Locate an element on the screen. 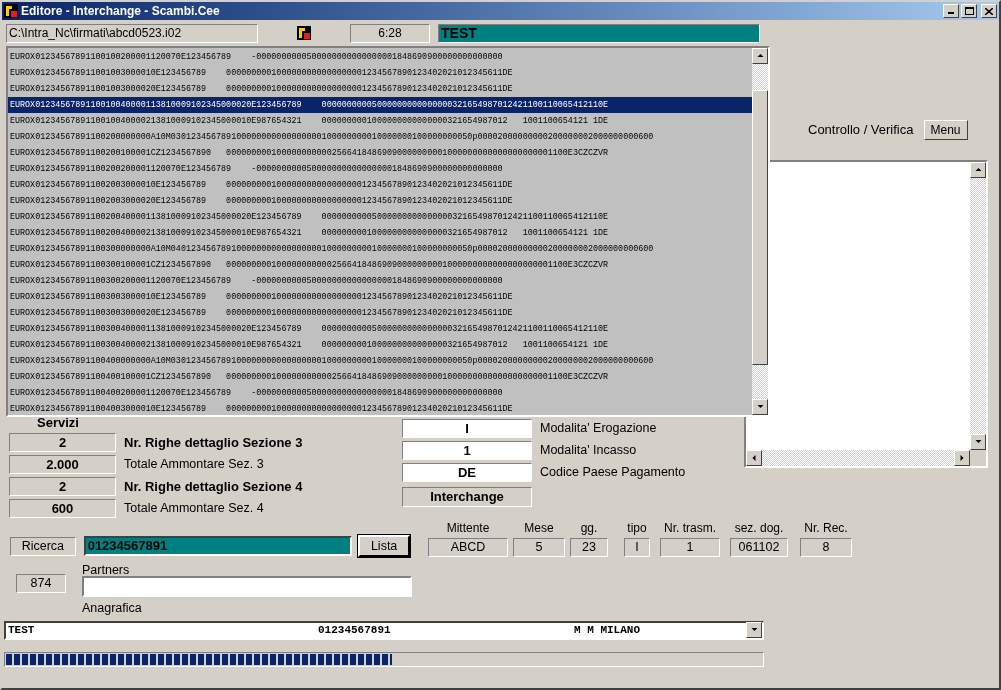 This screenshot has width=1001, height=690. value-field: 600 is located at coordinates (62, 508).